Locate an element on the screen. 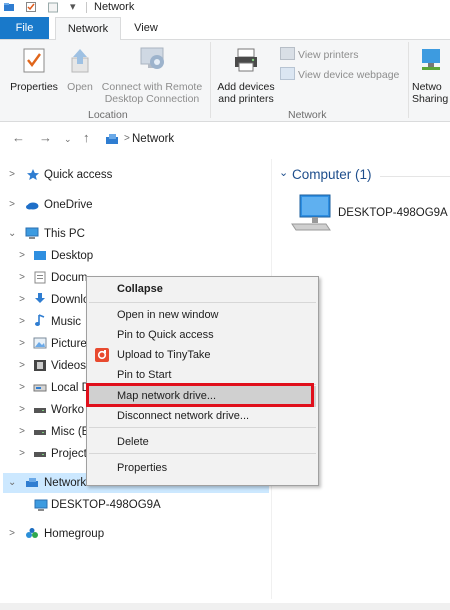  title-bar: ▾ Network is located at coordinates (225, 8).